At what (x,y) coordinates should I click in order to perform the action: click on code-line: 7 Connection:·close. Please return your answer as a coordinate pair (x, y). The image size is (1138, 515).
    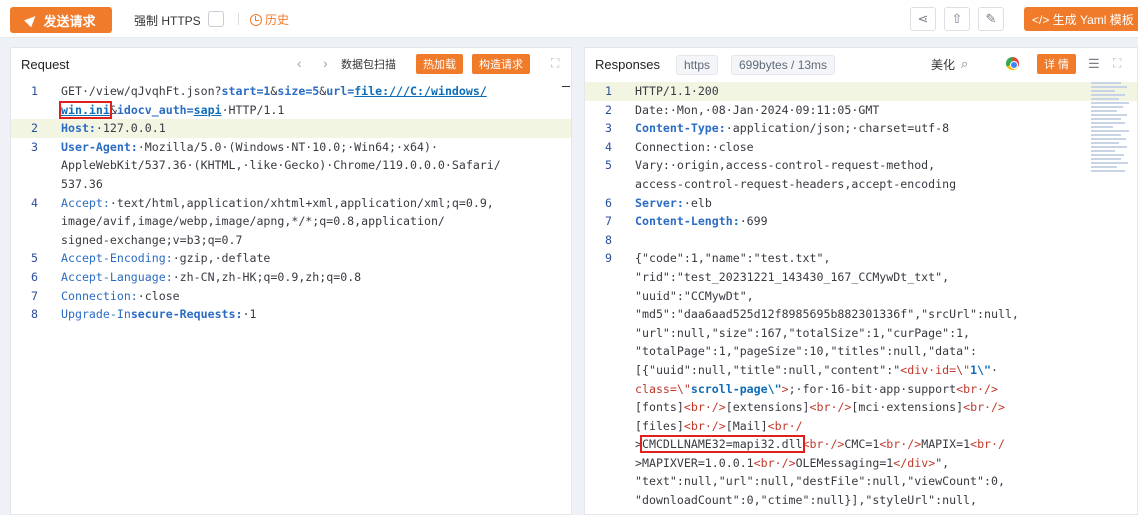
    Looking at the image, I should click on (291, 296).